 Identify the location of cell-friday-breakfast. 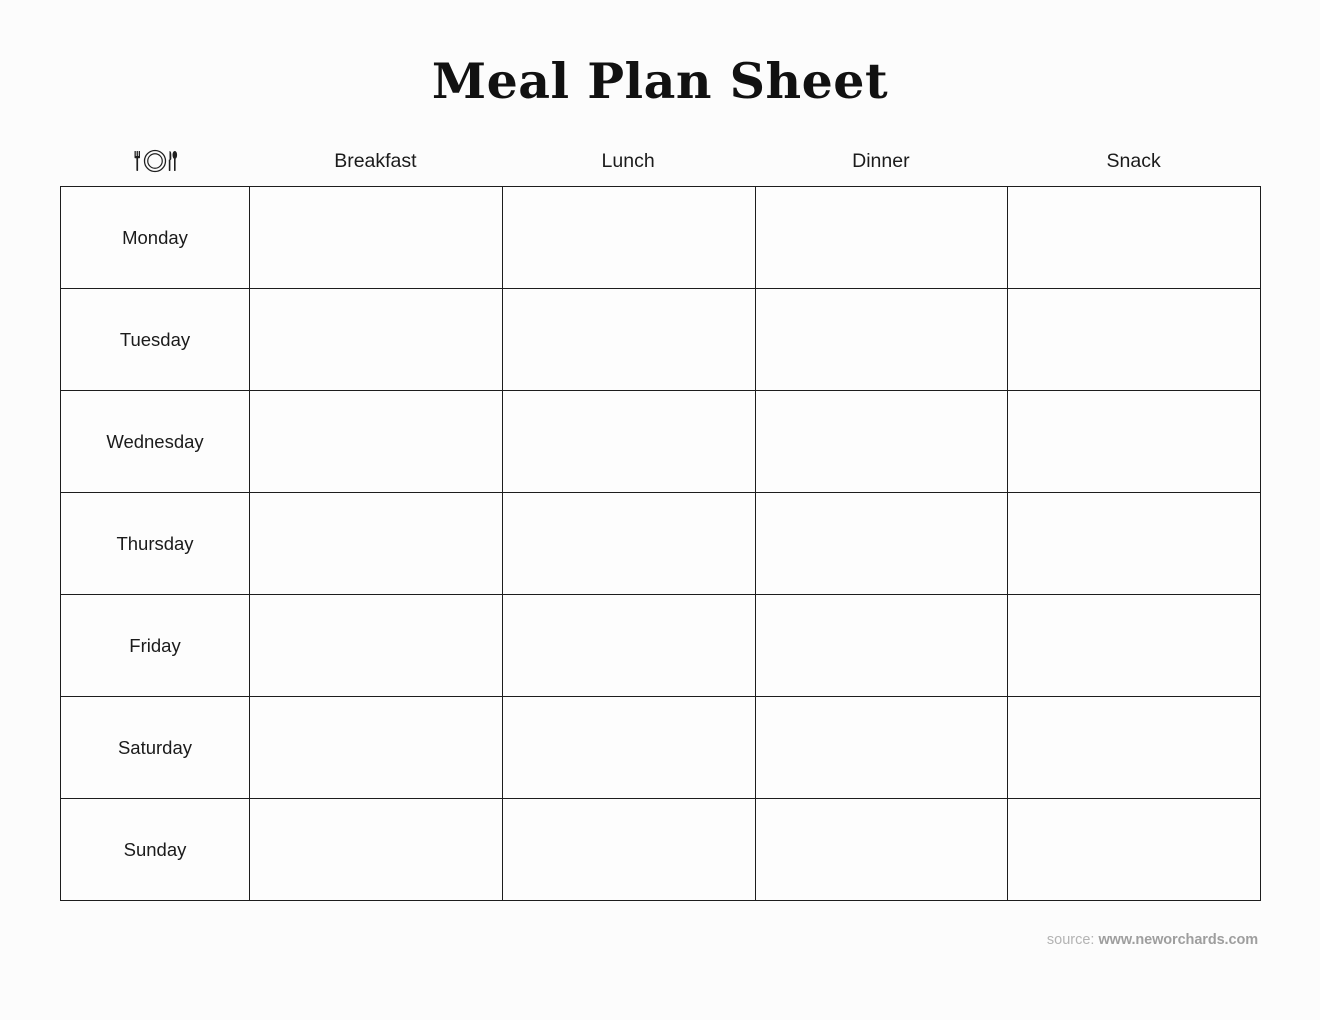
(376, 645).